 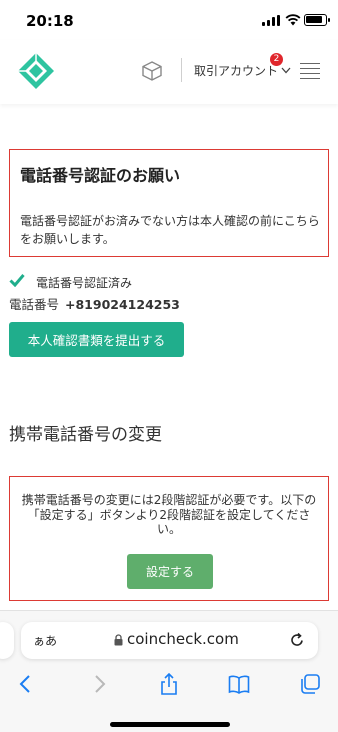 I want to click on reader-options-button: ぁあ, so click(x=45, y=640).